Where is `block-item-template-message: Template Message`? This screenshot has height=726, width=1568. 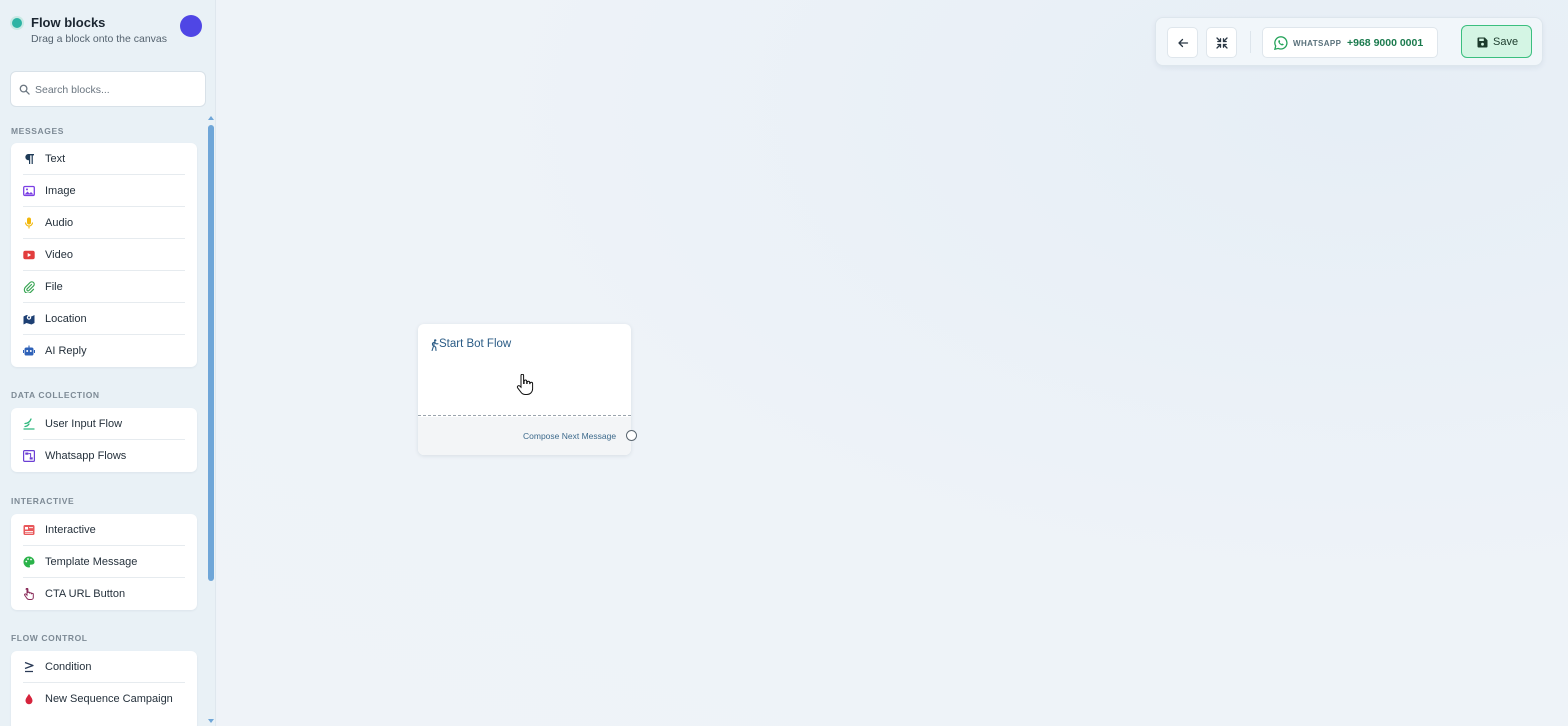
block-item-template-message: Template Message is located at coordinates (104, 562).